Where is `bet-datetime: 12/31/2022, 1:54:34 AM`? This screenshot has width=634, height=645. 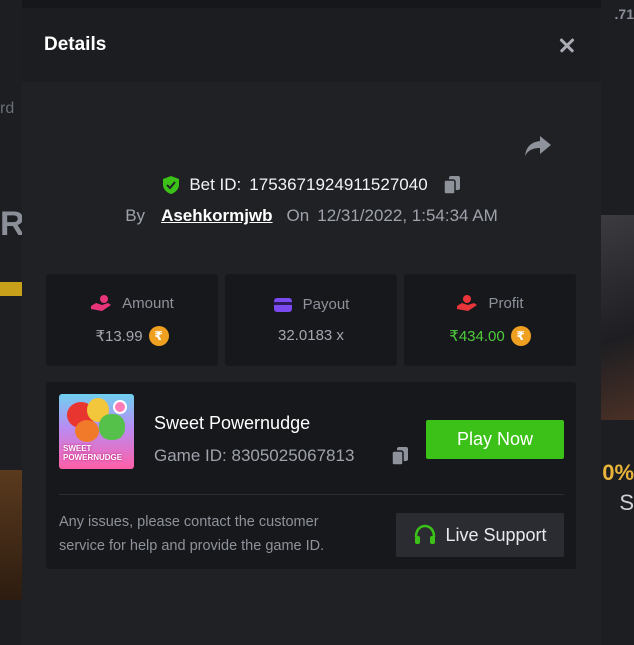
bet-datetime: 12/31/2022, 1:54:34 AM is located at coordinates (407, 215).